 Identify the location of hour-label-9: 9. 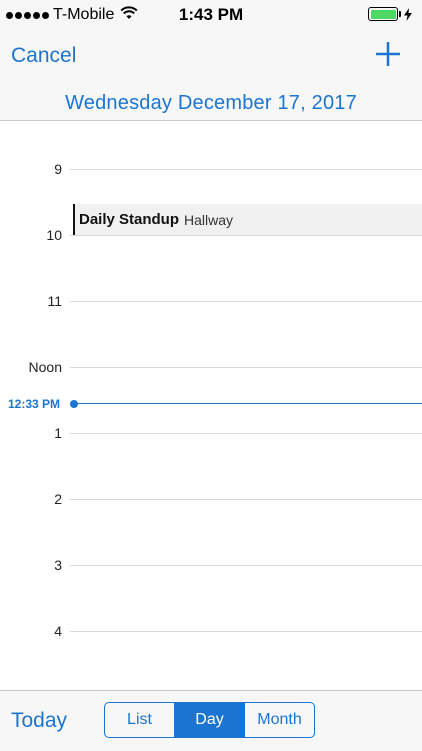
(58, 169).